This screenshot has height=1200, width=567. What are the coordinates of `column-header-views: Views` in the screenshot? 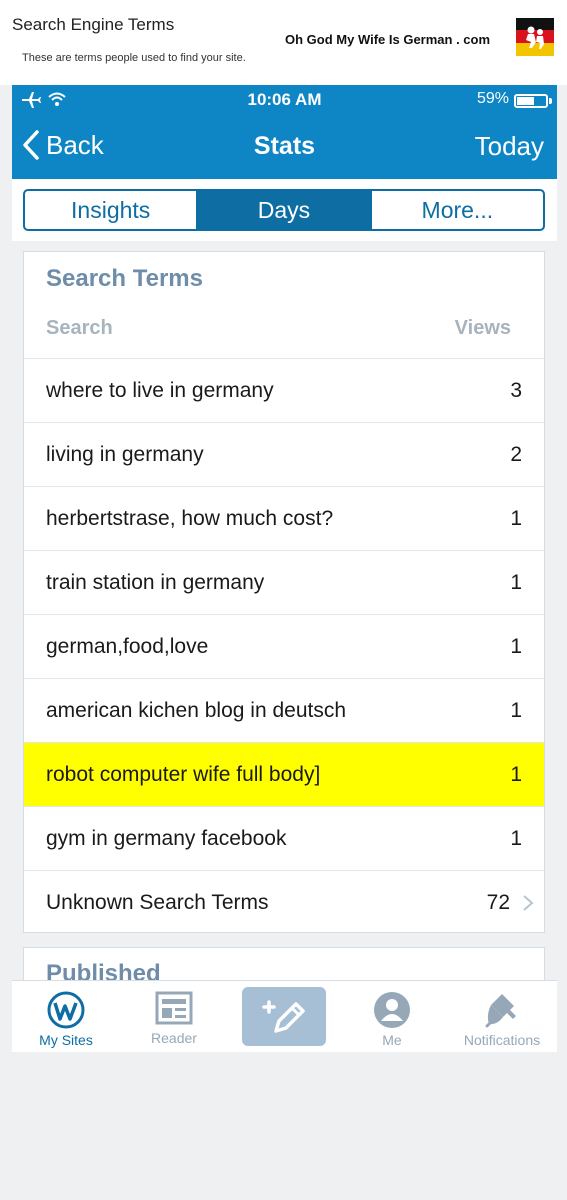 It's located at (482, 328).